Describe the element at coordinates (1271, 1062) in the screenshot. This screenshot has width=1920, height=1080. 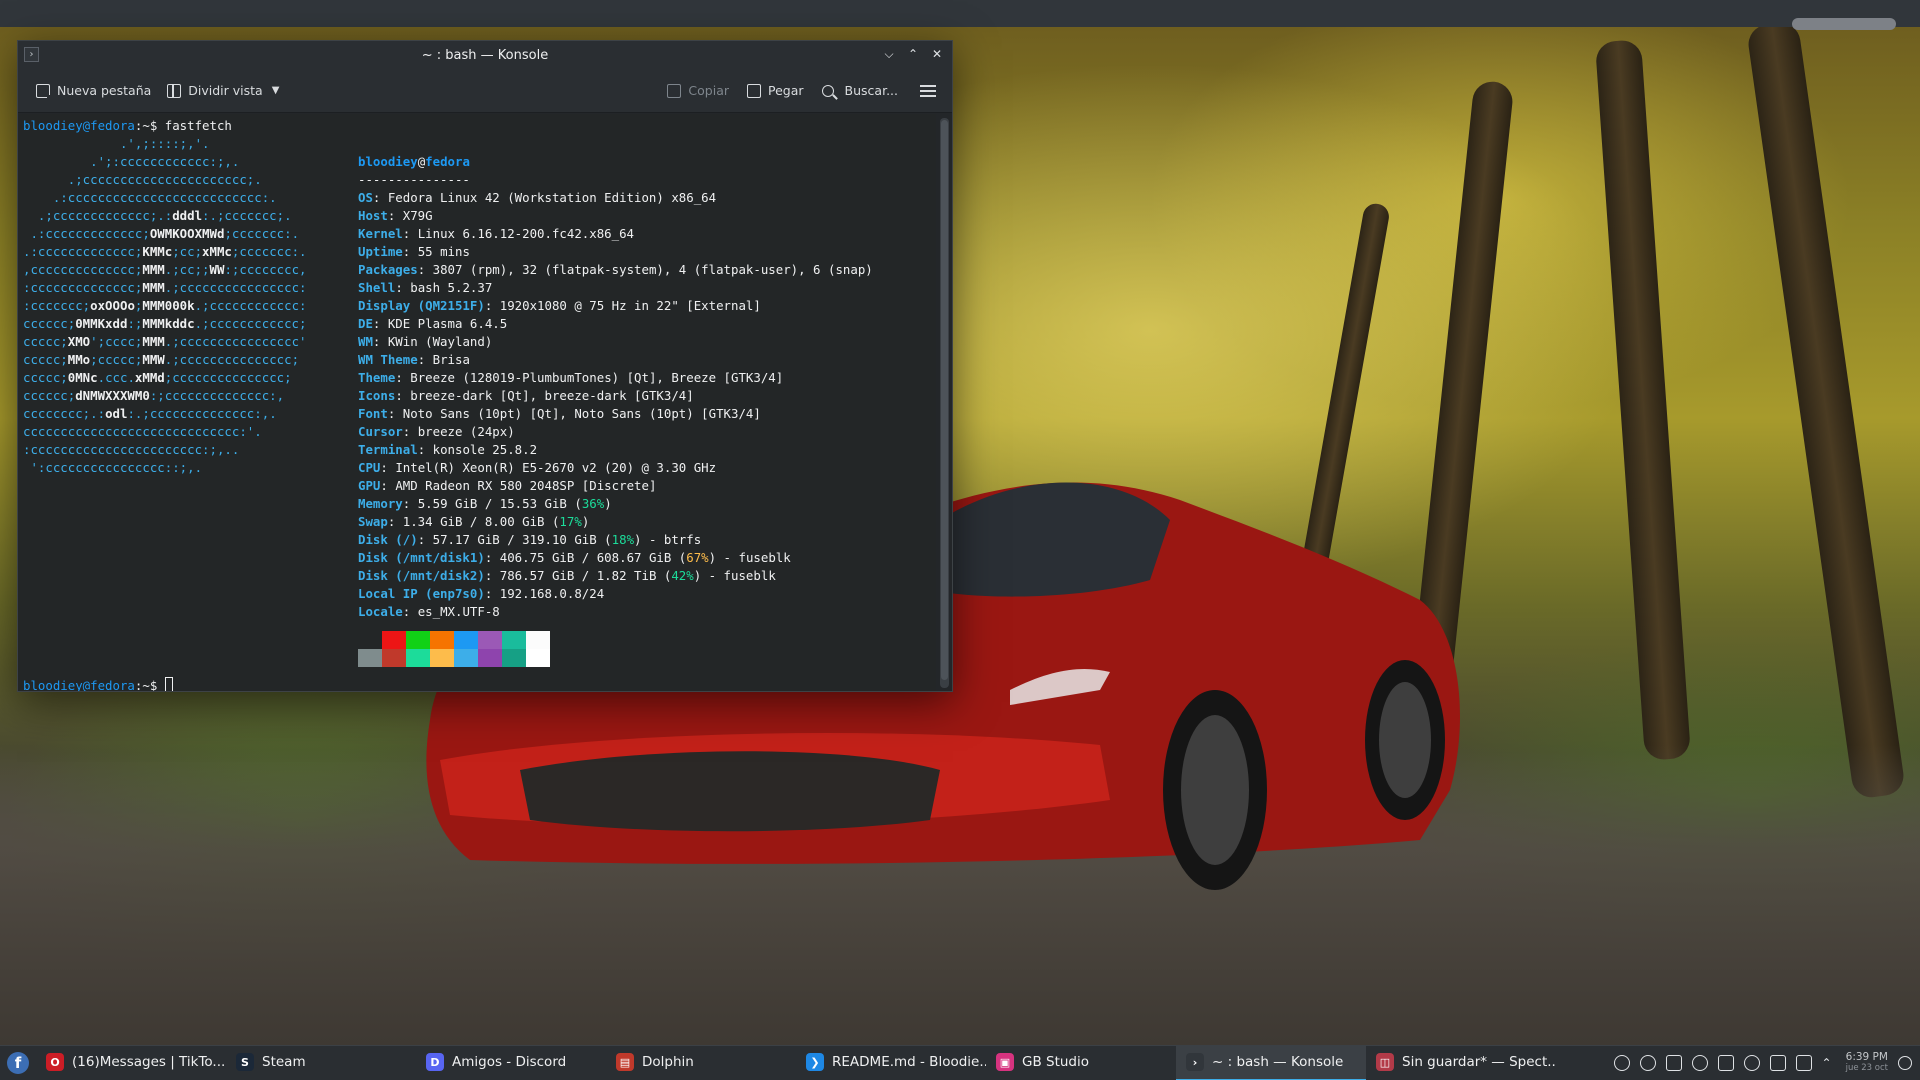
I see `taskbar-task: › ~ : bash — Konsole` at that location.